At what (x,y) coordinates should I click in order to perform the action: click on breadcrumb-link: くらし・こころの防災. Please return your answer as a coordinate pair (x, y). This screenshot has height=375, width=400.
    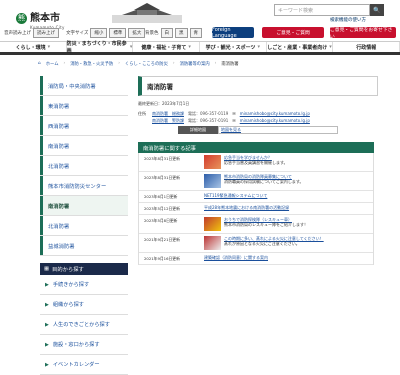
    Looking at the image, I should click on (146, 64).